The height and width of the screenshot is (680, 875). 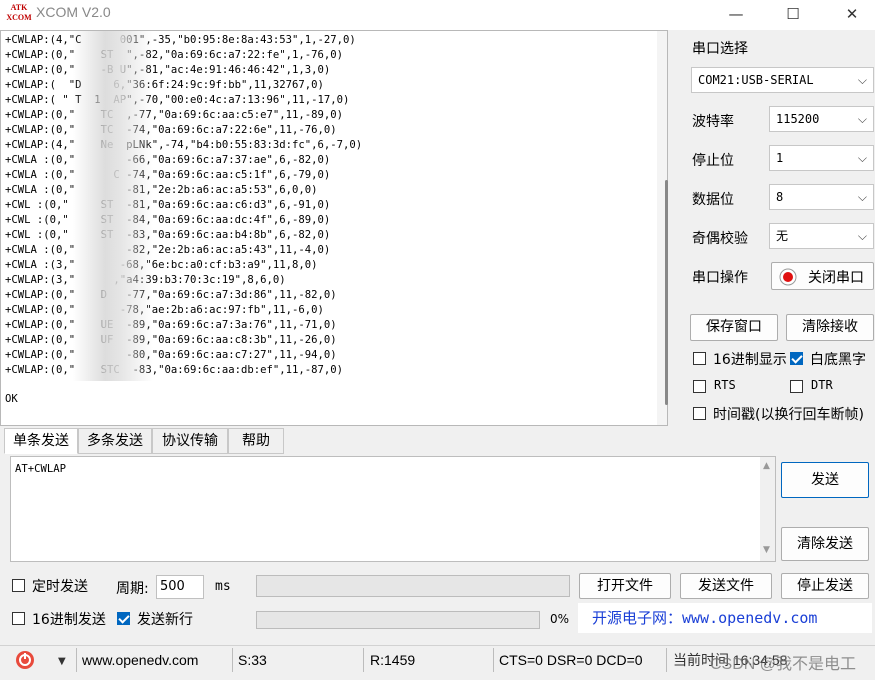 I want to click on minimize-button: —, so click(x=736, y=15).